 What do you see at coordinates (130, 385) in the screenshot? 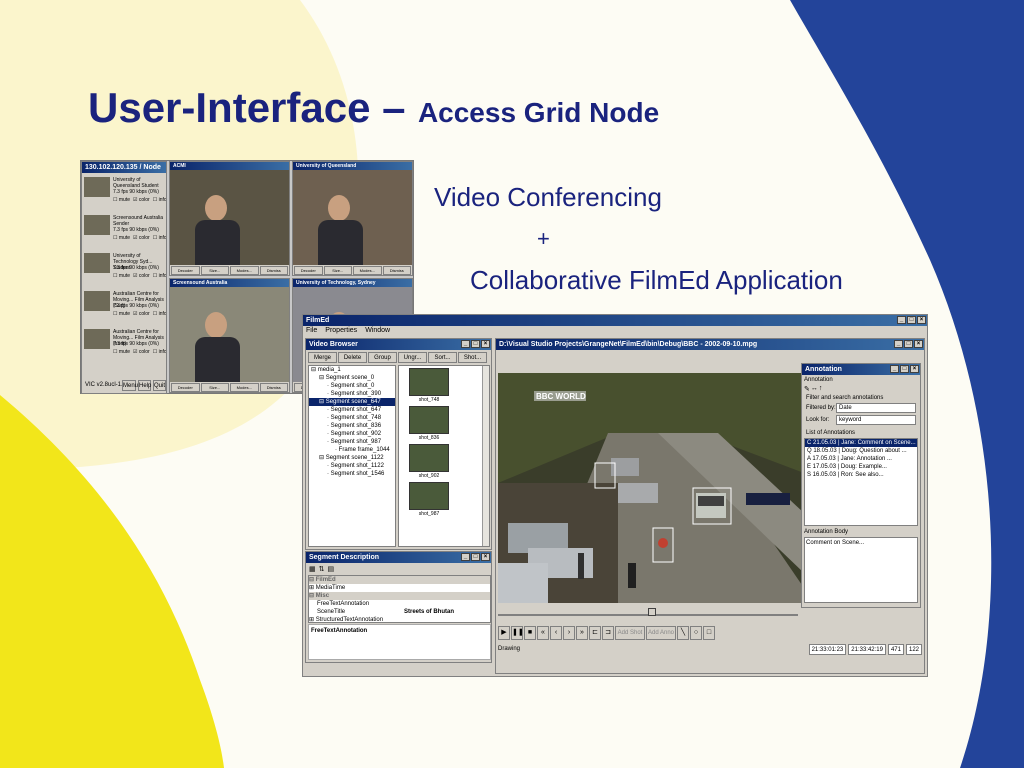
I see `menu-button: Menu` at bounding box center [130, 385].